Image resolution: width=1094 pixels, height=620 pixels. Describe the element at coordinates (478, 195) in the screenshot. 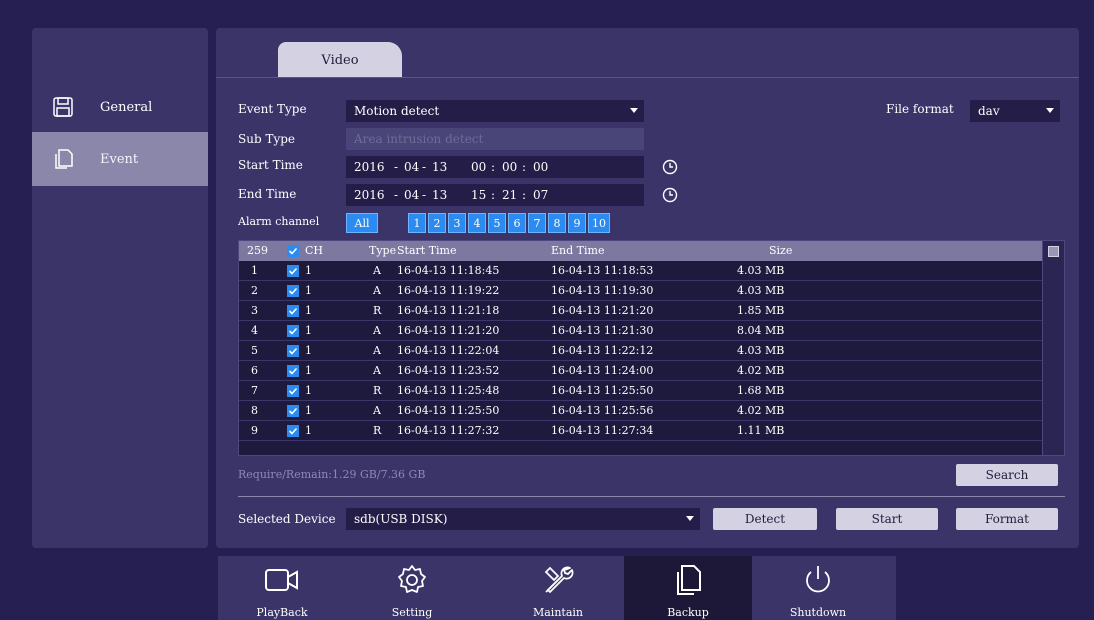

I see `end-hour: 15` at that location.